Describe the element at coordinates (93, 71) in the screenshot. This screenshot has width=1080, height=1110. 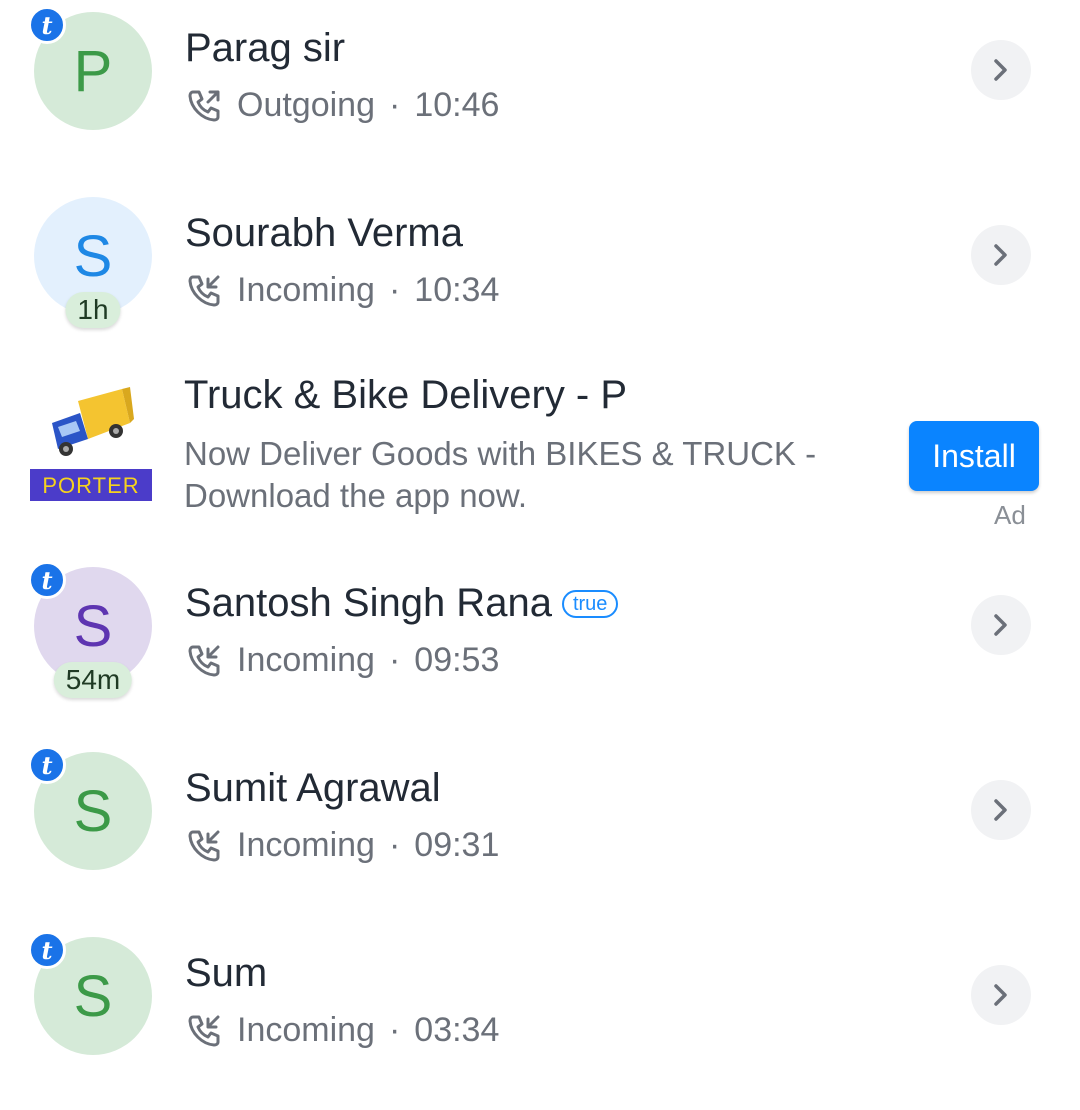
I see `avatar-initial: P` at that location.